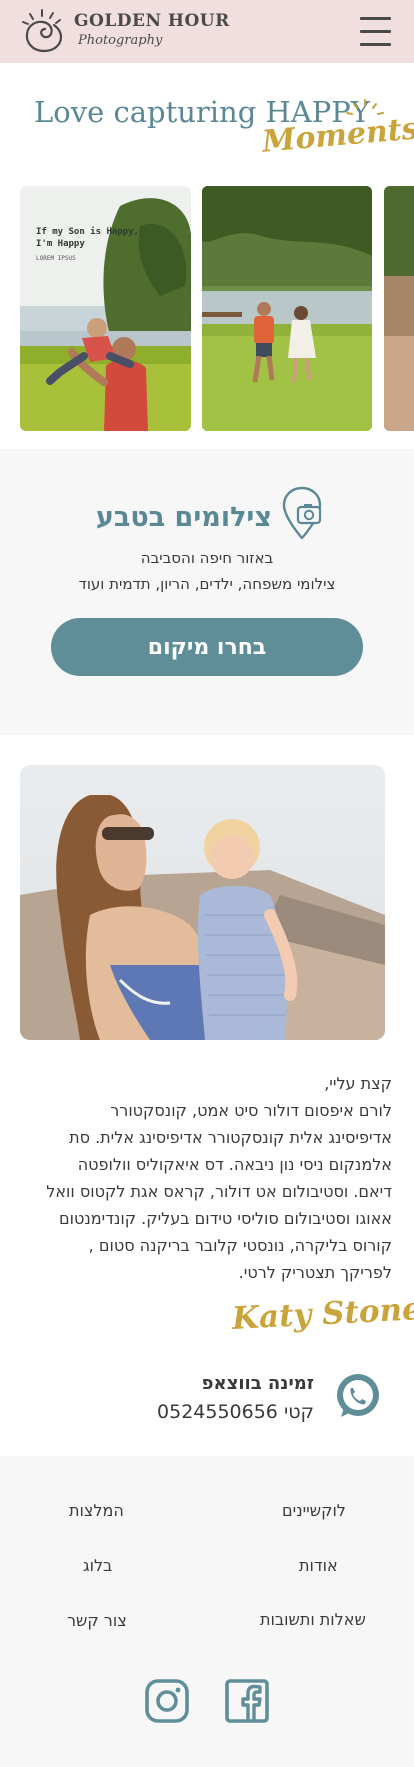 The width and height of the screenshot is (414, 1767). I want to click on brand-title: GOLDEN HOUR, so click(152, 21).